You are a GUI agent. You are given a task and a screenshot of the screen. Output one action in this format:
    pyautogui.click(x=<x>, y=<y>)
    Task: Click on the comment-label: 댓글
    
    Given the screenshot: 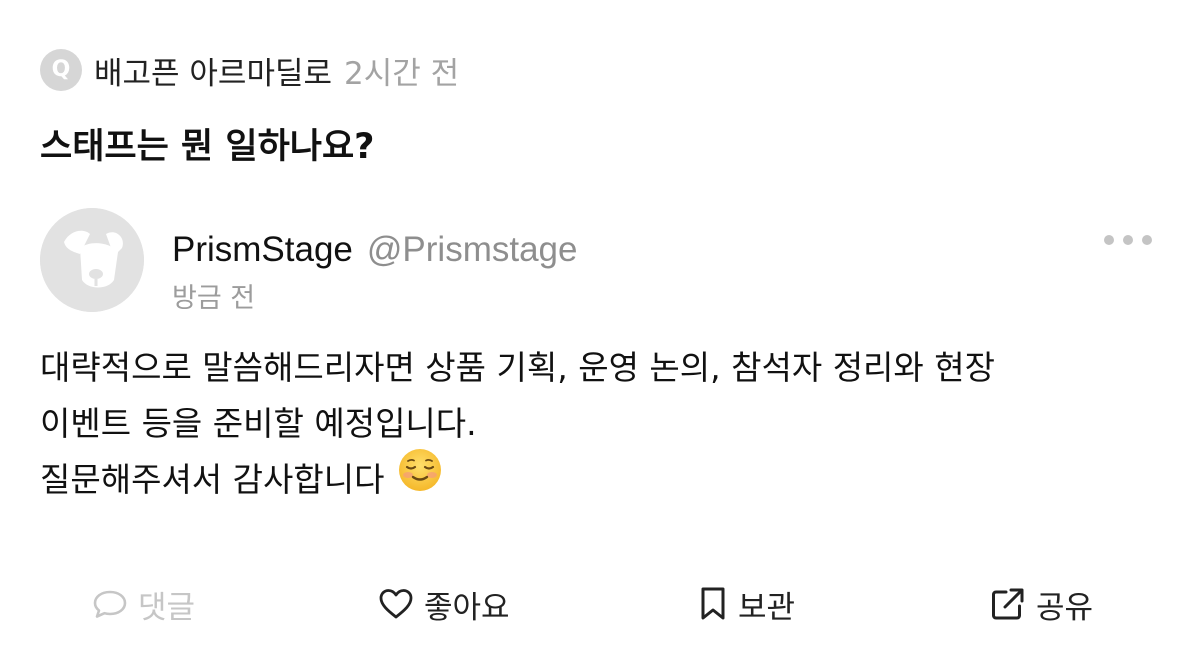 What is the action you would take?
    pyautogui.click(x=167, y=607)
    